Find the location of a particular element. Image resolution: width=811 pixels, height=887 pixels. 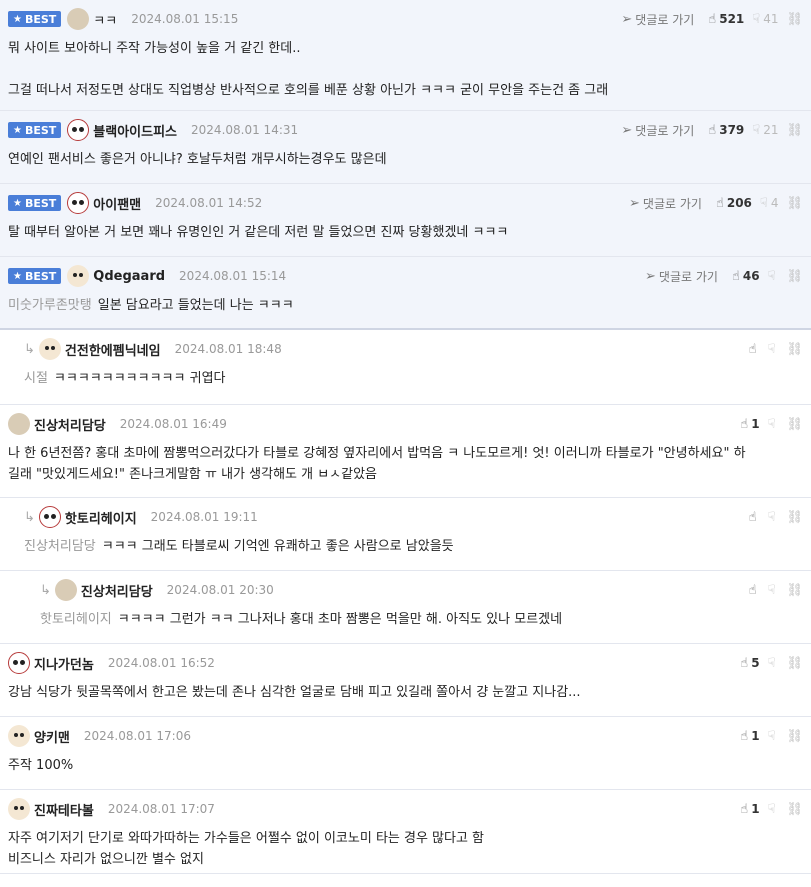

author-nickname: 건전한에펨닉네임 is located at coordinates (113, 349).